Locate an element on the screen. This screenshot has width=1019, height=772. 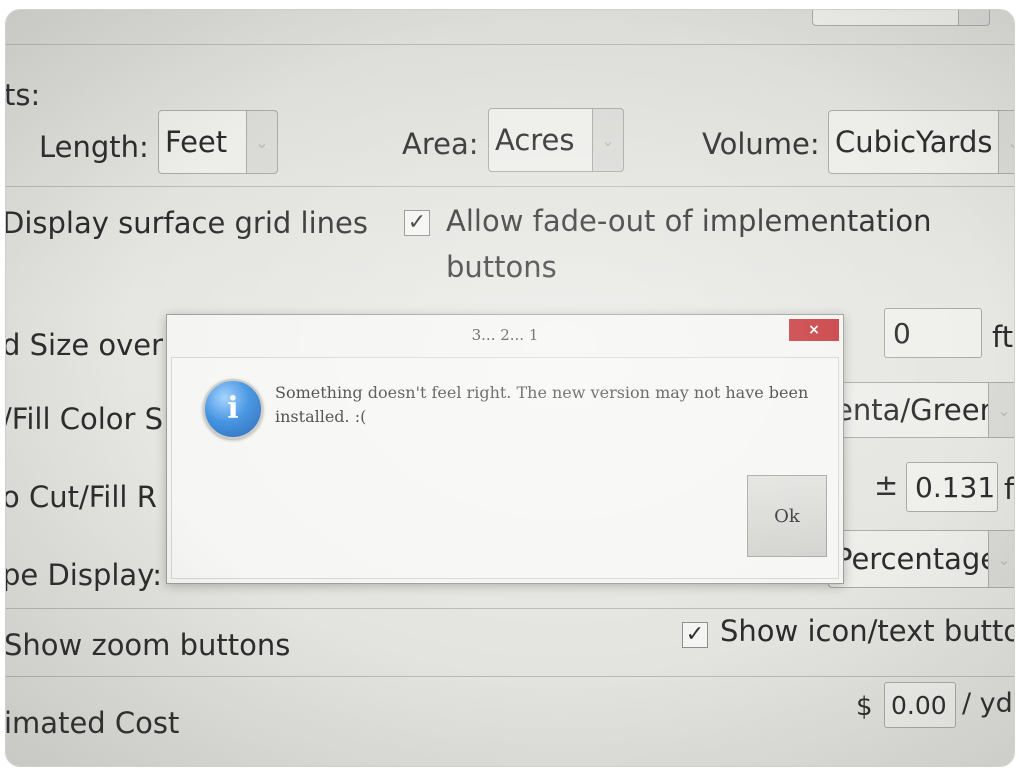
fill-color-select: enta/Green ⌄ is located at coordinates (921, 410).